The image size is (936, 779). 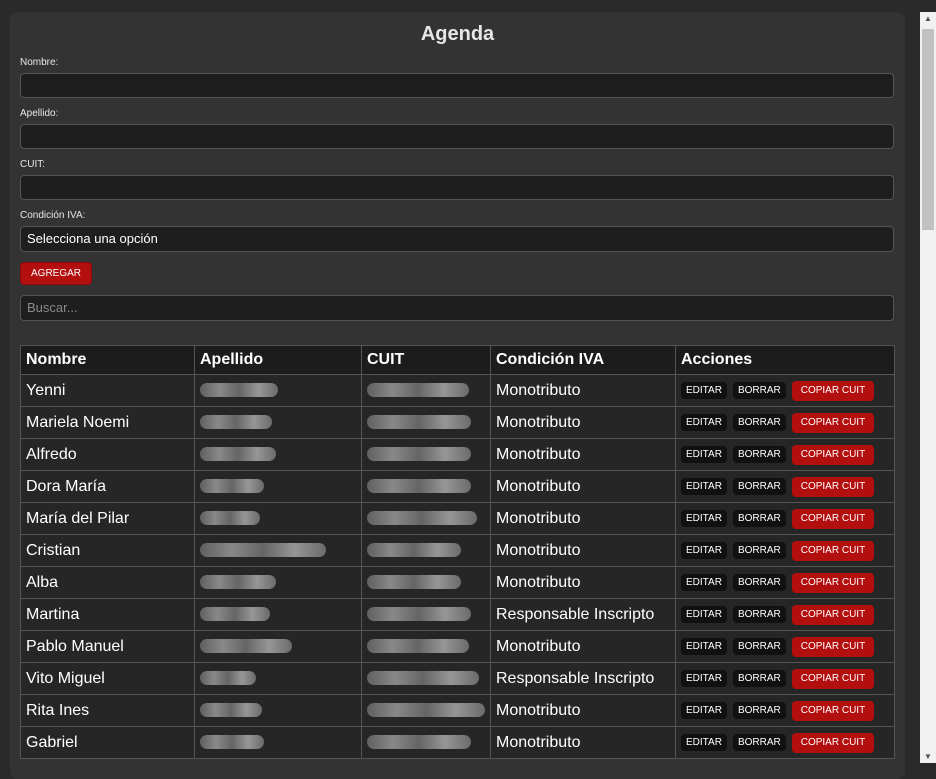 What do you see at coordinates (457, 239) in the screenshot?
I see `condicion-select: Selecciona una opción` at bounding box center [457, 239].